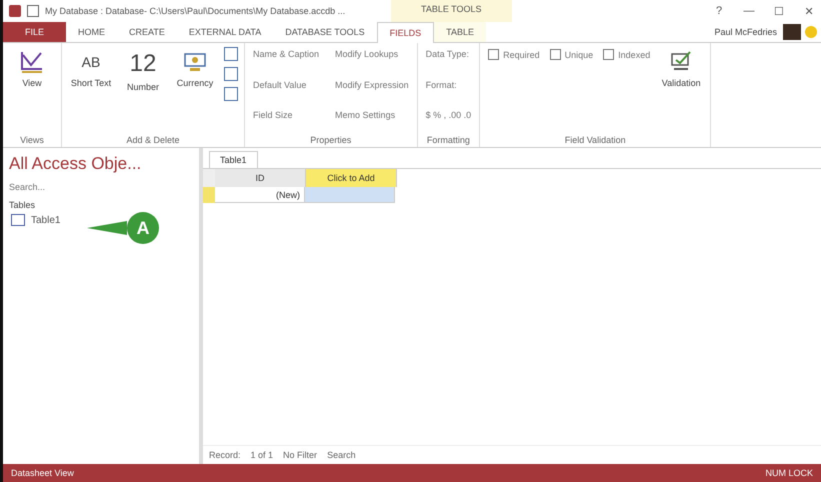 The width and height of the screenshot is (821, 482). I want to click on ribbon-tab: HOME, so click(92, 32).